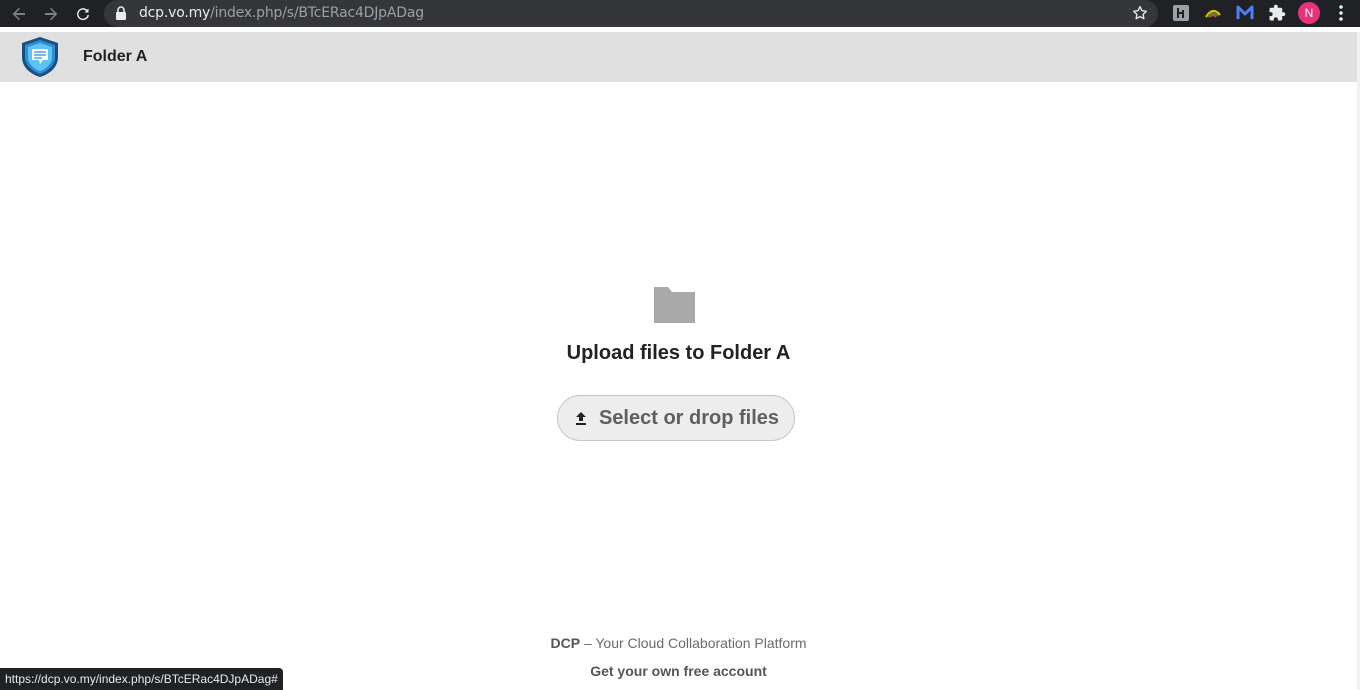  Describe the element at coordinates (317, 13) in the screenshot. I see `url-path: /index.php/s/BTcERac4DJpADag` at that location.